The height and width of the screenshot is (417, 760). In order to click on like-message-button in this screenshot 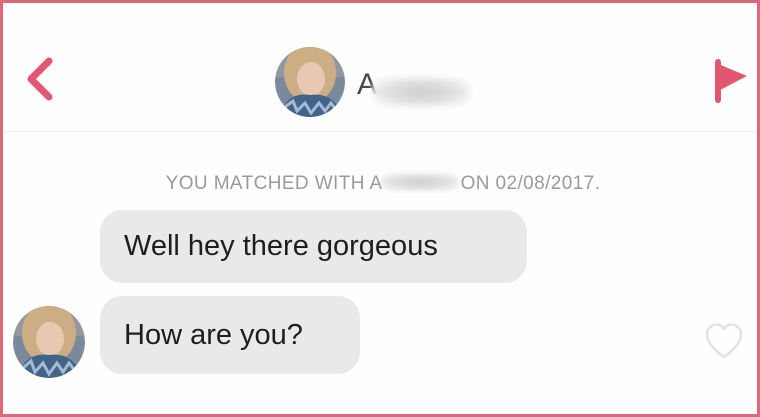, I will do `click(724, 341)`.